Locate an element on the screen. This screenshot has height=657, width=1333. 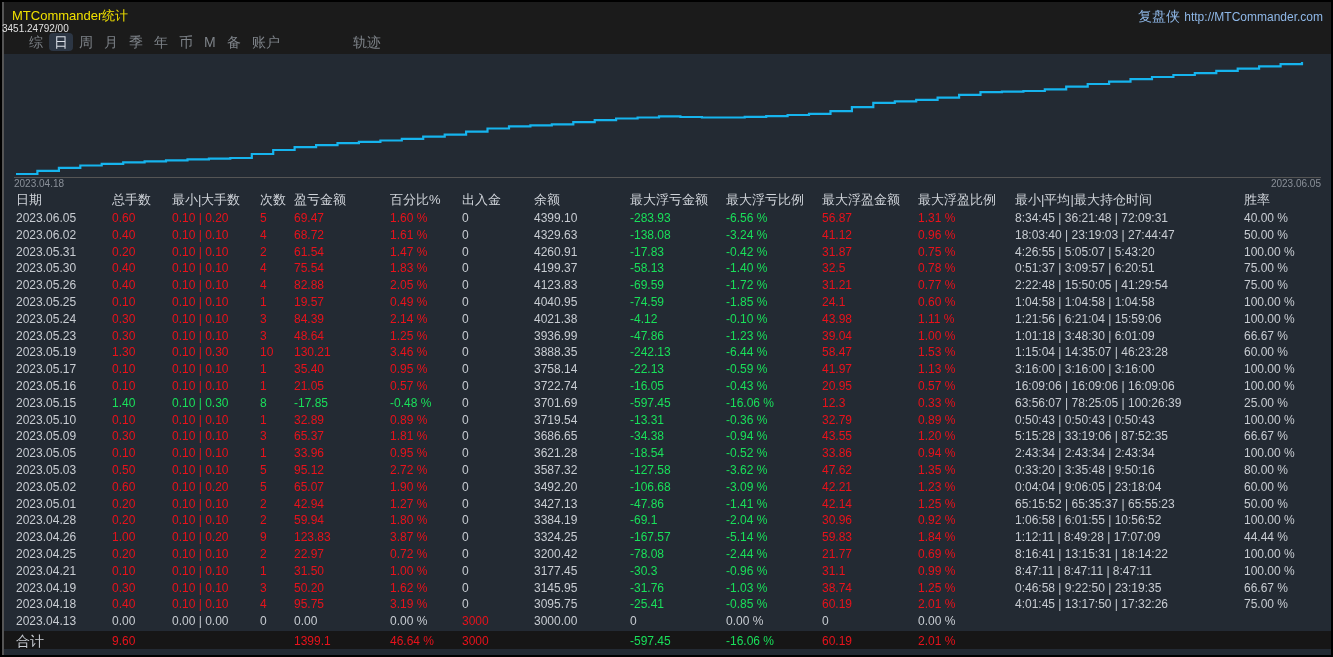
column-header: 日期 is located at coordinates (29, 200).